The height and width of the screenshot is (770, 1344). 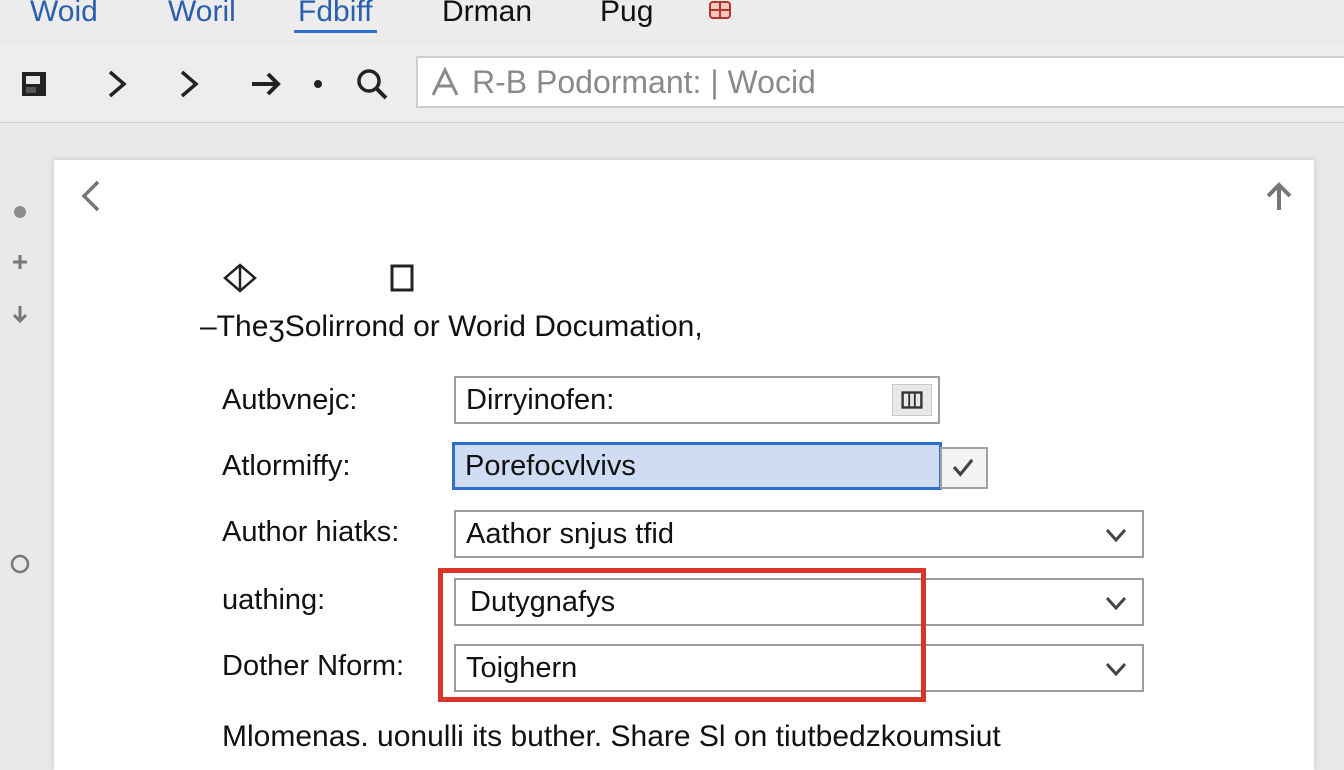 I want to click on address-bar: R-B Podormant: | Wocid, so click(x=880, y=82).